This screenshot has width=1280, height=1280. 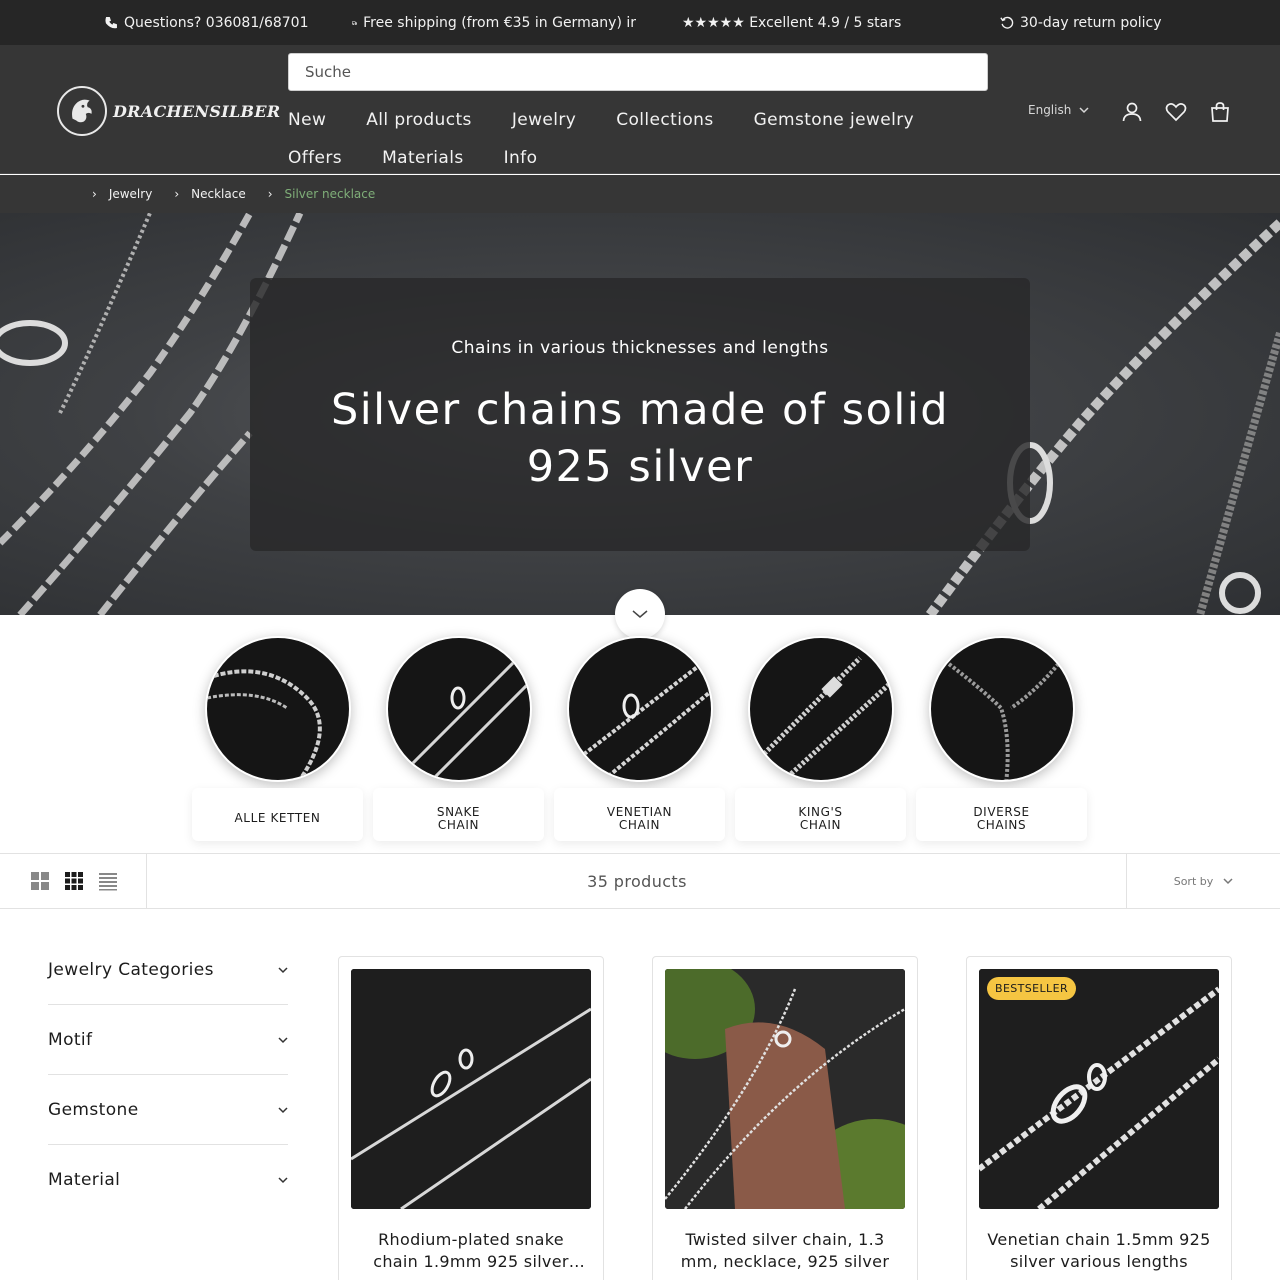 What do you see at coordinates (355, 22) in the screenshot?
I see `truck-icon` at bounding box center [355, 22].